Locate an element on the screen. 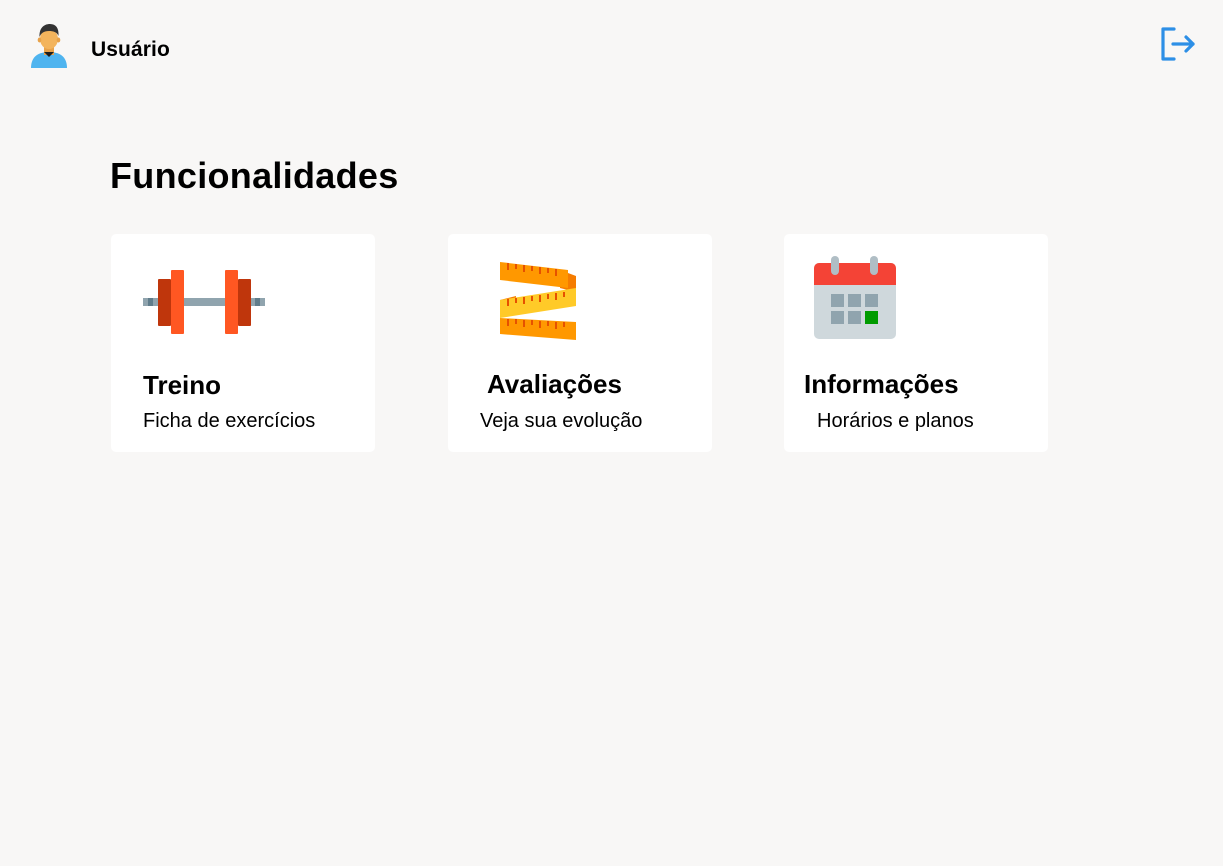 The image size is (1223, 866). card-subtitle: Ficha de exercícios is located at coordinates (229, 421).